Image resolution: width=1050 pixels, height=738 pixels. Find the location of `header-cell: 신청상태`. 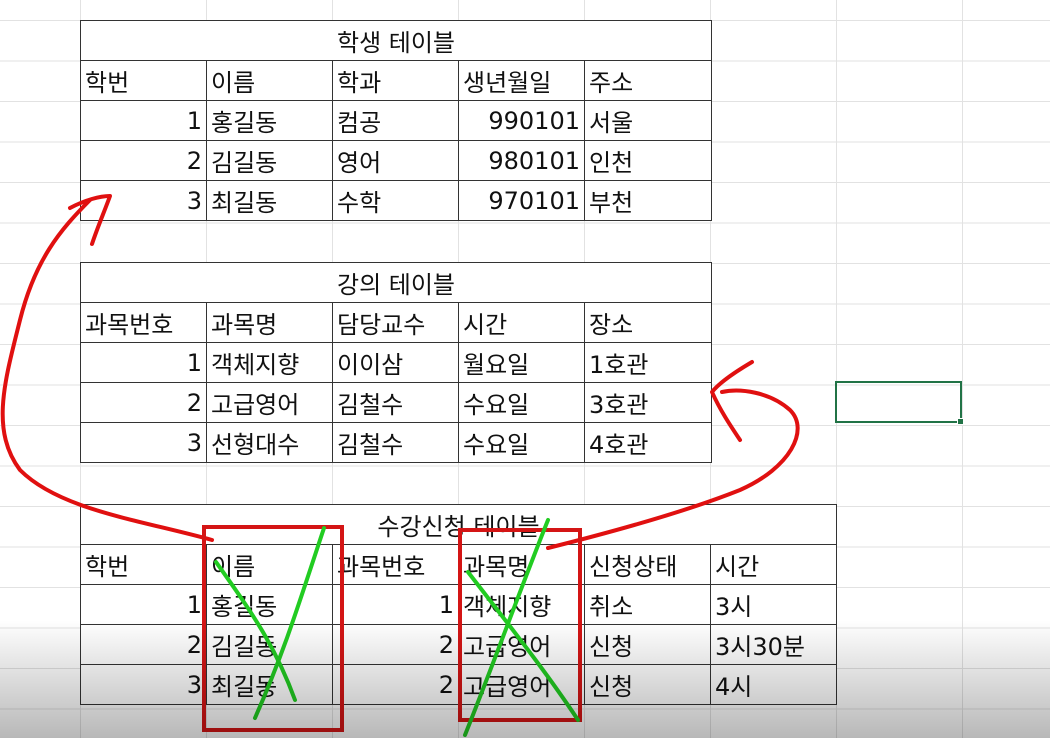

header-cell: 신청상태 is located at coordinates (647, 564).